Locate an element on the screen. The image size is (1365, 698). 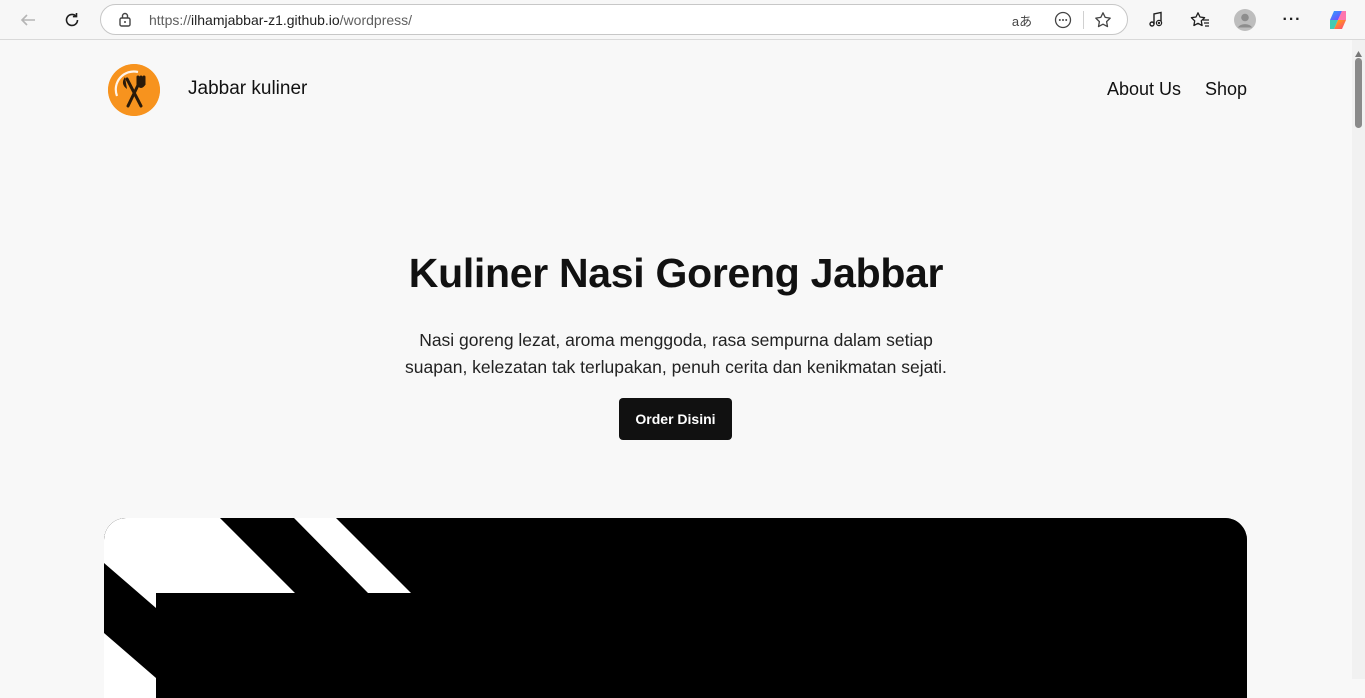
fork-knife-icon is located at coordinates (134, 90).